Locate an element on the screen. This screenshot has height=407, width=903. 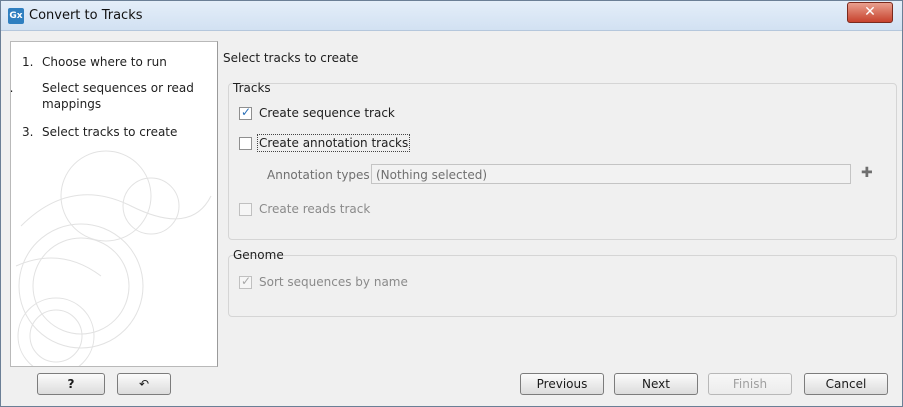
checkbox-label: Create reads track is located at coordinates (315, 209).